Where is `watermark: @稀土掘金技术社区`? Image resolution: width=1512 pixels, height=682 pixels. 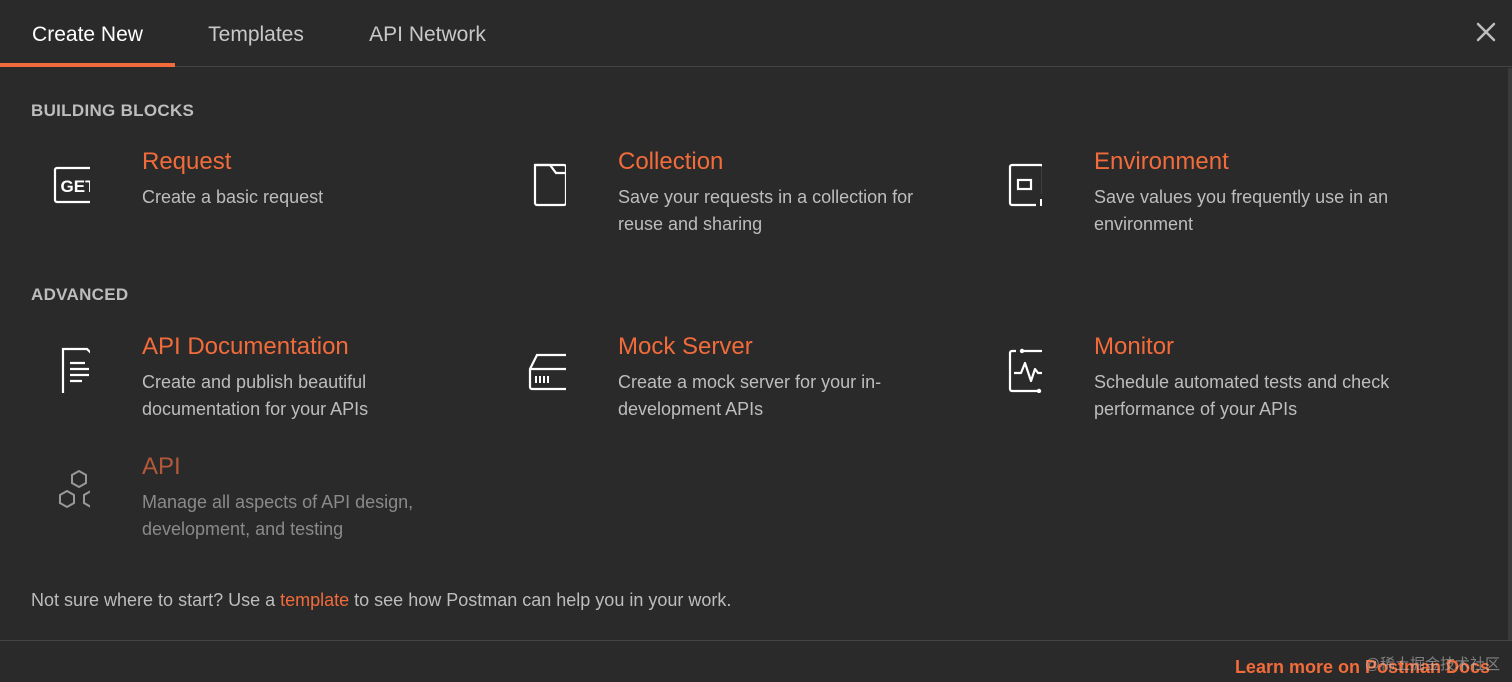 watermark: @稀土掘金技术社区 is located at coordinates (1432, 664).